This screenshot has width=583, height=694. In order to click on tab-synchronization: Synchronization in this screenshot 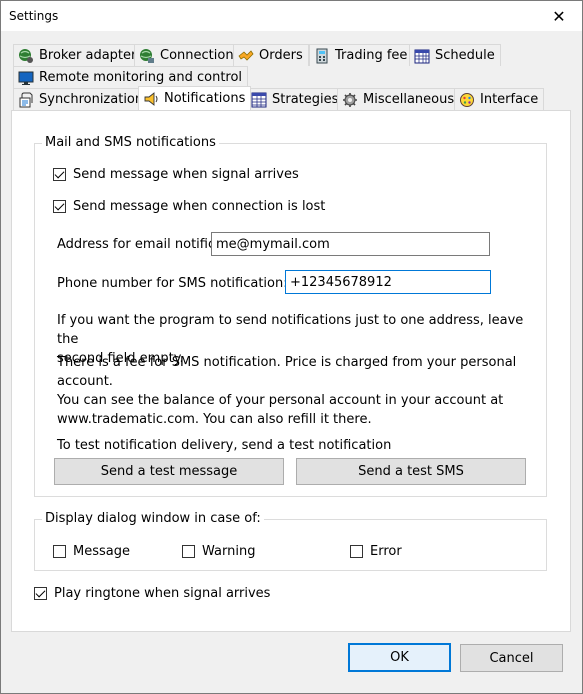, I will do `click(81, 99)`.